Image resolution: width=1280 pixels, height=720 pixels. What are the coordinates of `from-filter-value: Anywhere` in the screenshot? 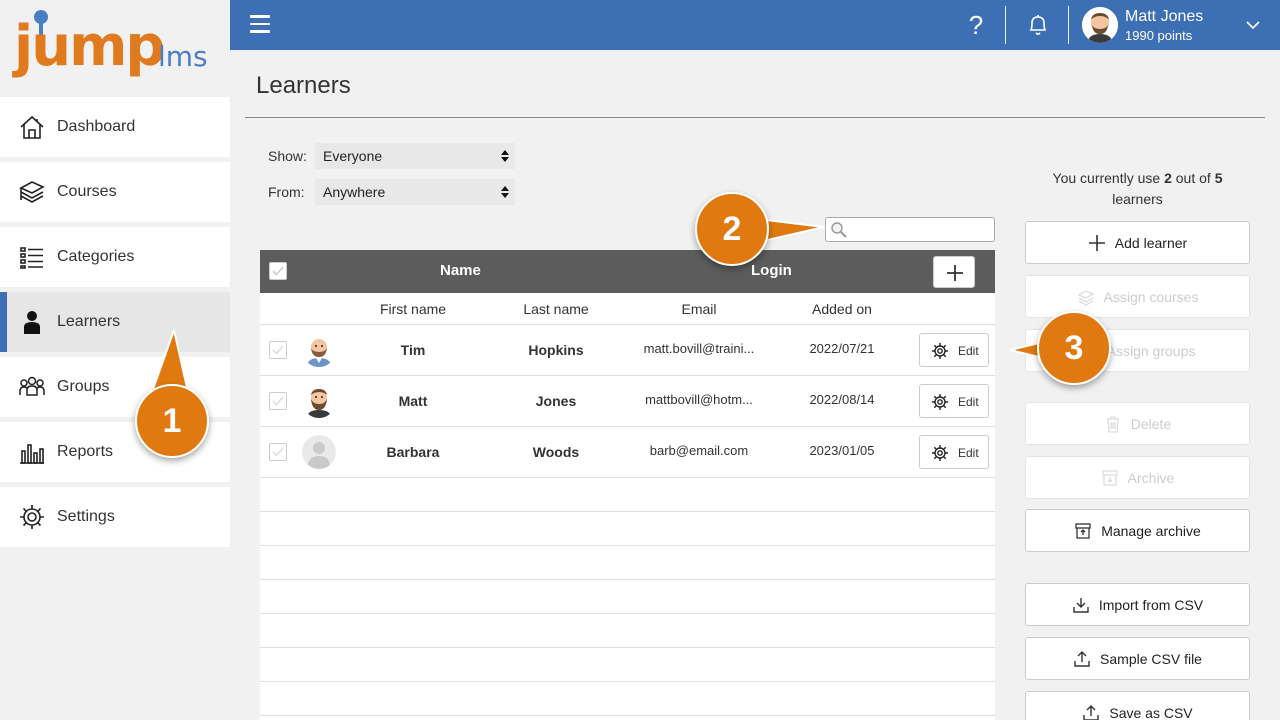 It's located at (354, 192).